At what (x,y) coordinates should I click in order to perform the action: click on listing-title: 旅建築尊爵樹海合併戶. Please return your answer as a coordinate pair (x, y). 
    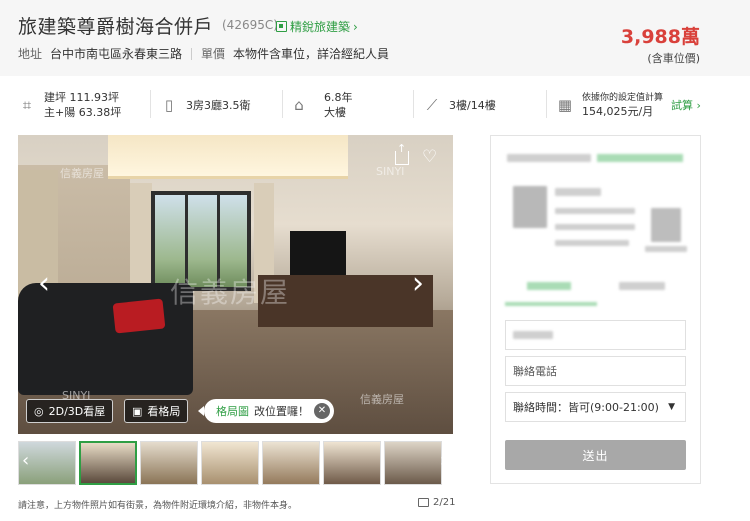
    Looking at the image, I should click on (116, 27).